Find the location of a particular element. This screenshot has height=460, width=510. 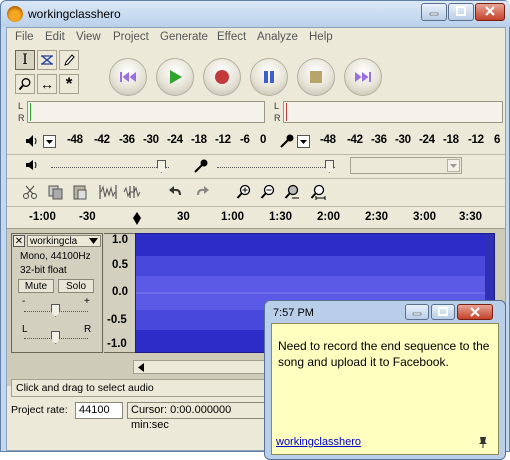

timeline-tick: -30 is located at coordinates (87, 217).